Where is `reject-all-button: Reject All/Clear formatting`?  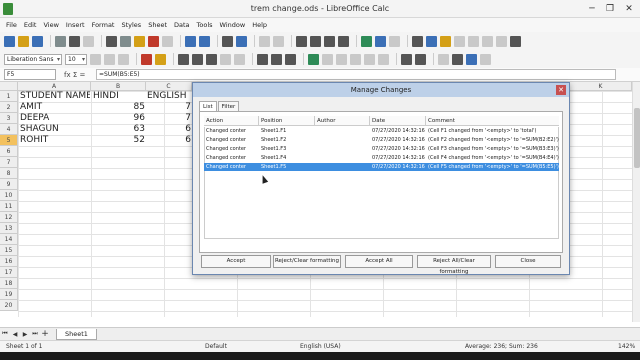 reject-all-button: Reject All/Clear formatting is located at coordinates (454, 265).